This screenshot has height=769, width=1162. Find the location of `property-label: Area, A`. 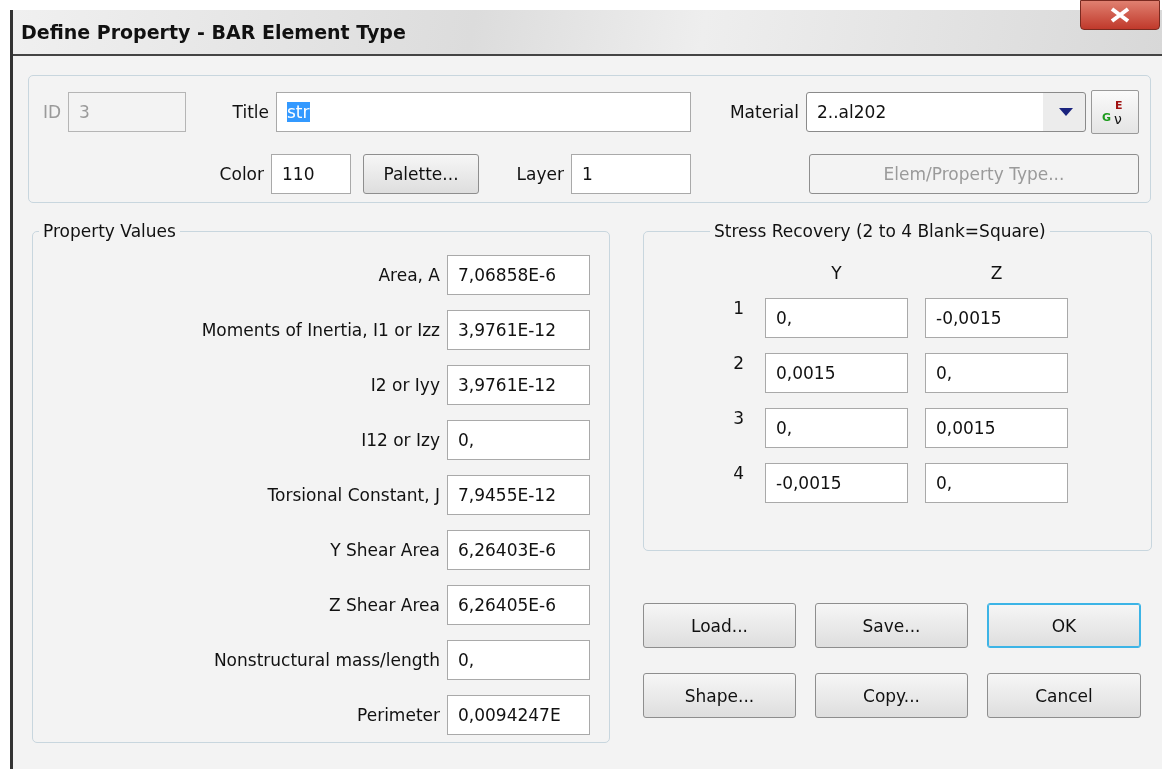

property-label: Area, A is located at coordinates (409, 275).